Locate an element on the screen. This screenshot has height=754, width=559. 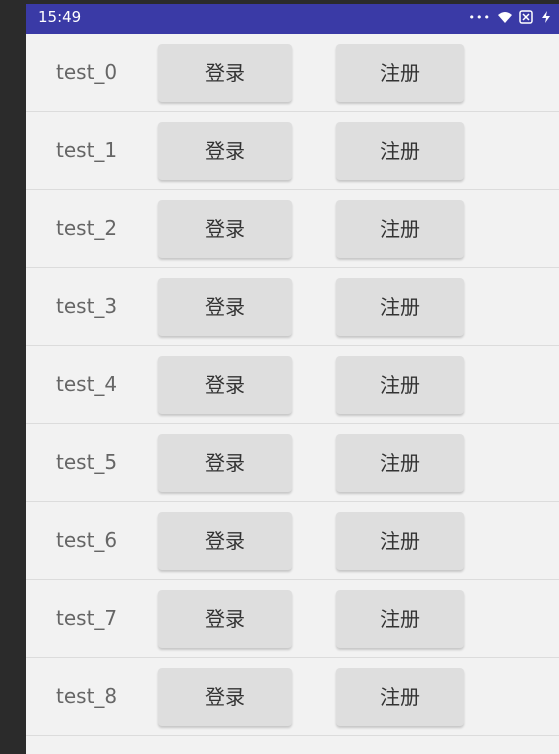
list-item: test_2 登录 注册 is located at coordinates (292, 229).